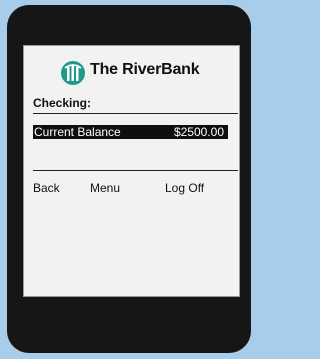 This screenshot has width=320, height=359. What do you see at coordinates (184, 188) in the screenshot?
I see `logoff-button: Log Off` at bounding box center [184, 188].